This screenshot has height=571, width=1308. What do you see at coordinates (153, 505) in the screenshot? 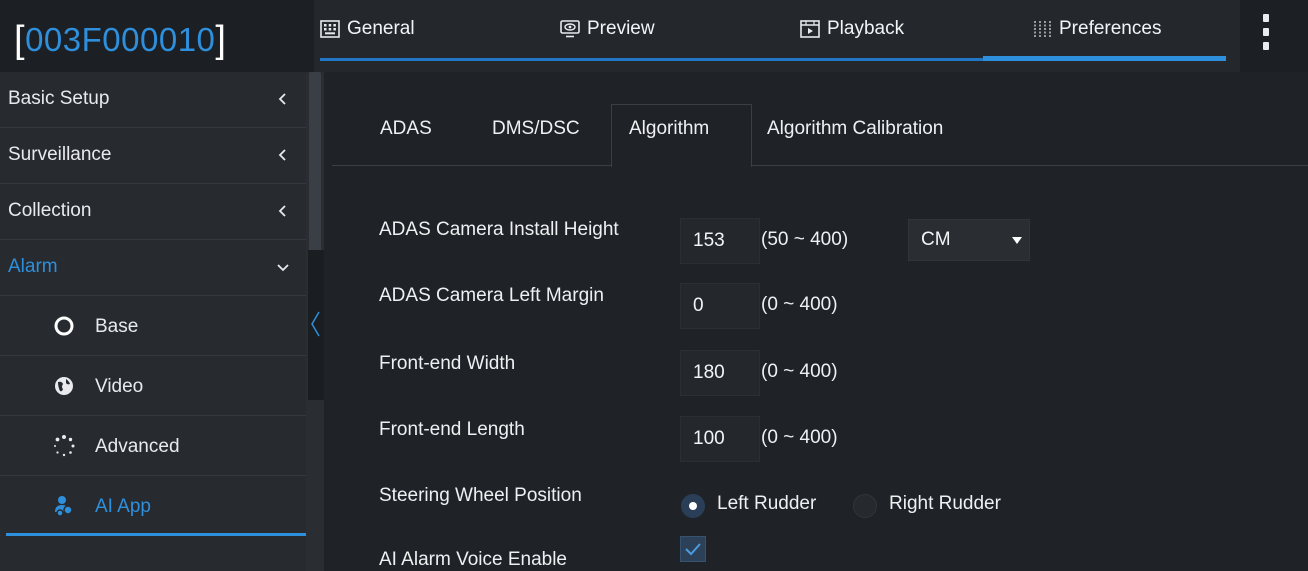
I see `sidebar-subitem-ai-app: AI App` at bounding box center [153, 505].